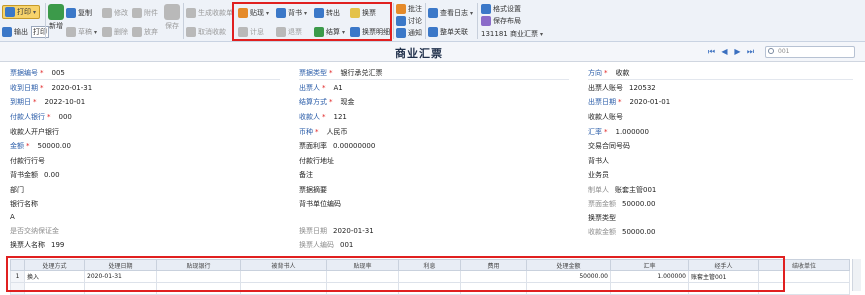 This screenshot has width=865, height=295. Describe the element at coordinates (198, 265) in the screenshot. I see `column-header: 贴现银行` at that location.